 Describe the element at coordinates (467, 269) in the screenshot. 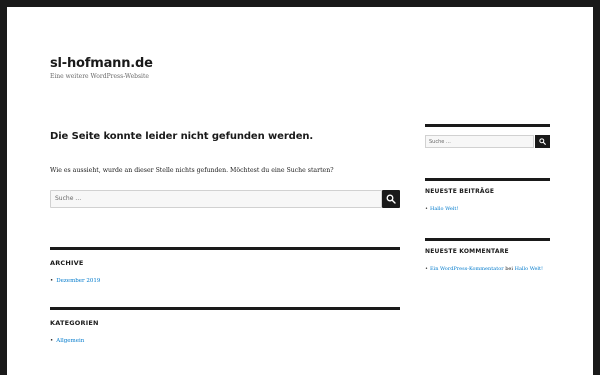

I see `comment-author-link: Ein WordPress-Kommentator` at that location.